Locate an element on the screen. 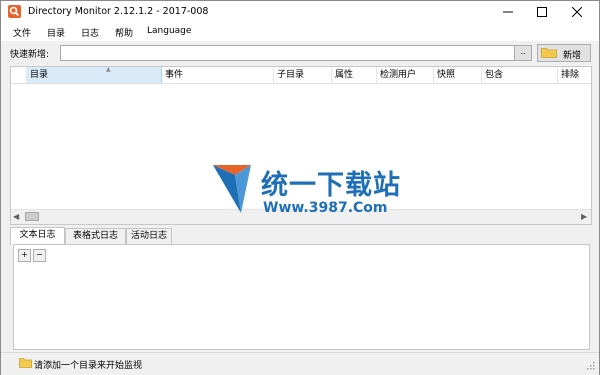  header-row-selector is located at coordinates (19, 75).